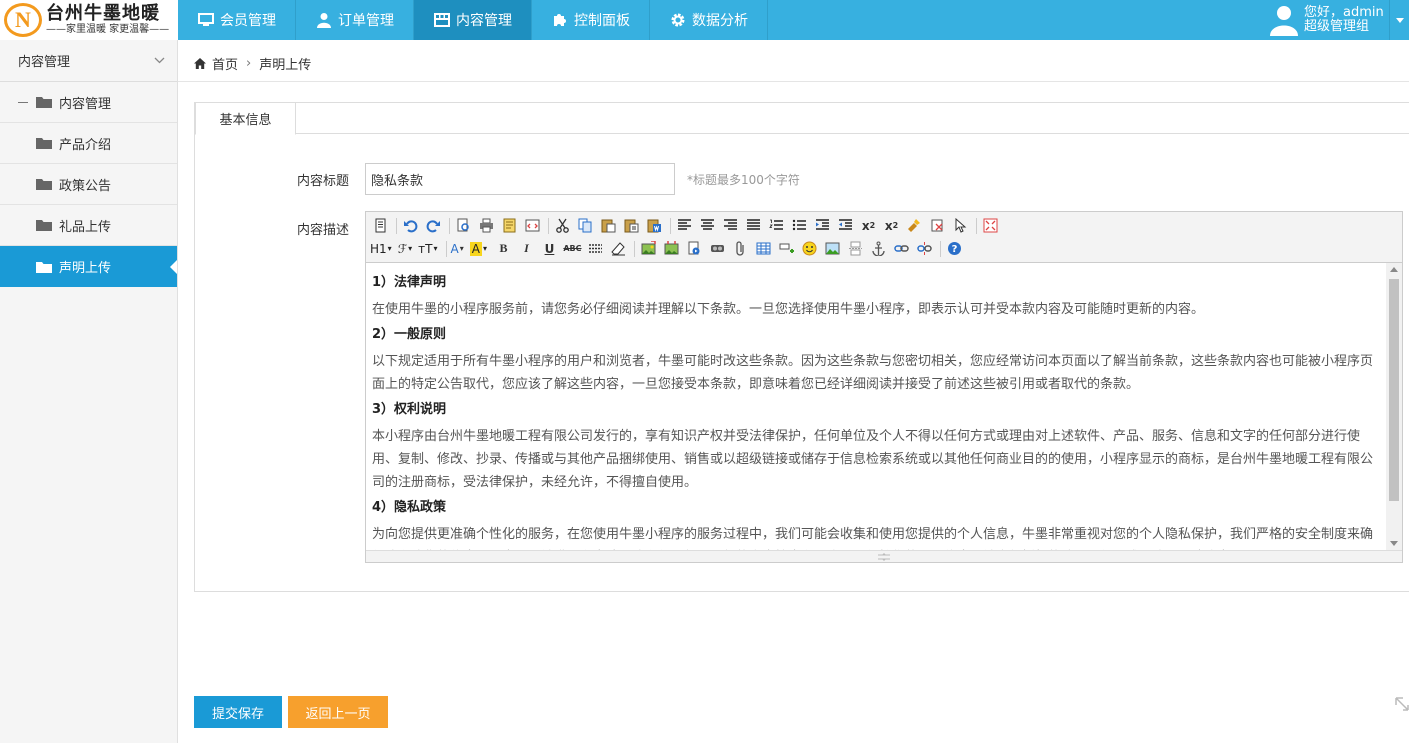 This screenshot has height=743, width=1409. I want to click on template-icon, so click(509, 226).